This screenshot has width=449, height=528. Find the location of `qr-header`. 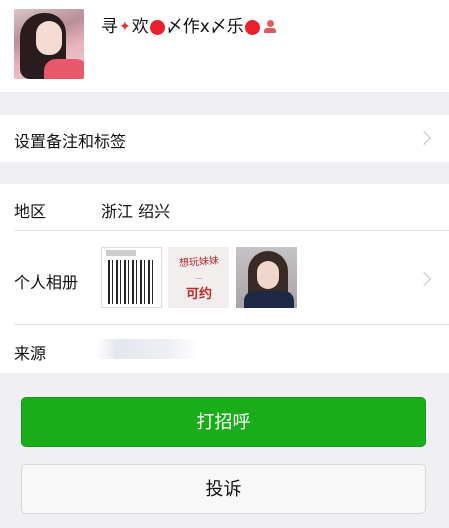

qr-header is located at coordinates (121, 253).